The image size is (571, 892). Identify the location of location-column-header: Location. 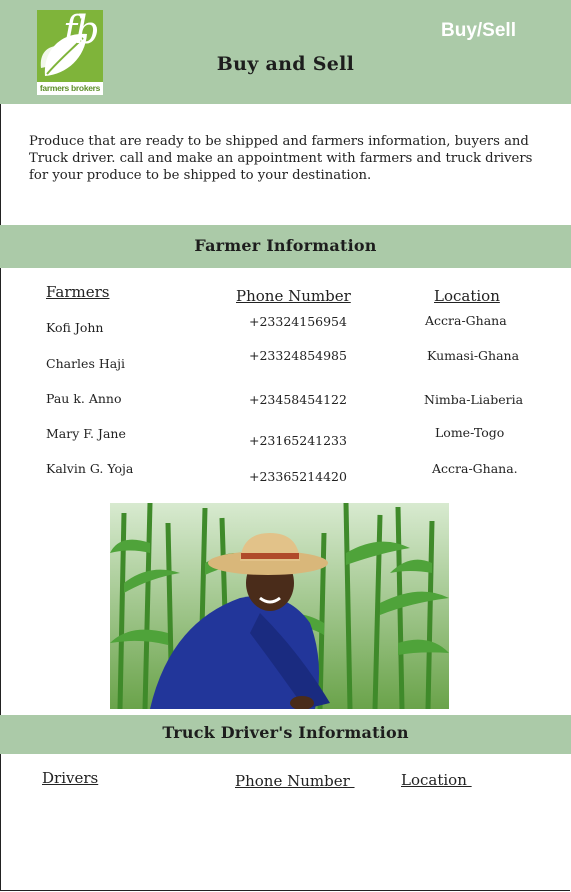
(467, 296).